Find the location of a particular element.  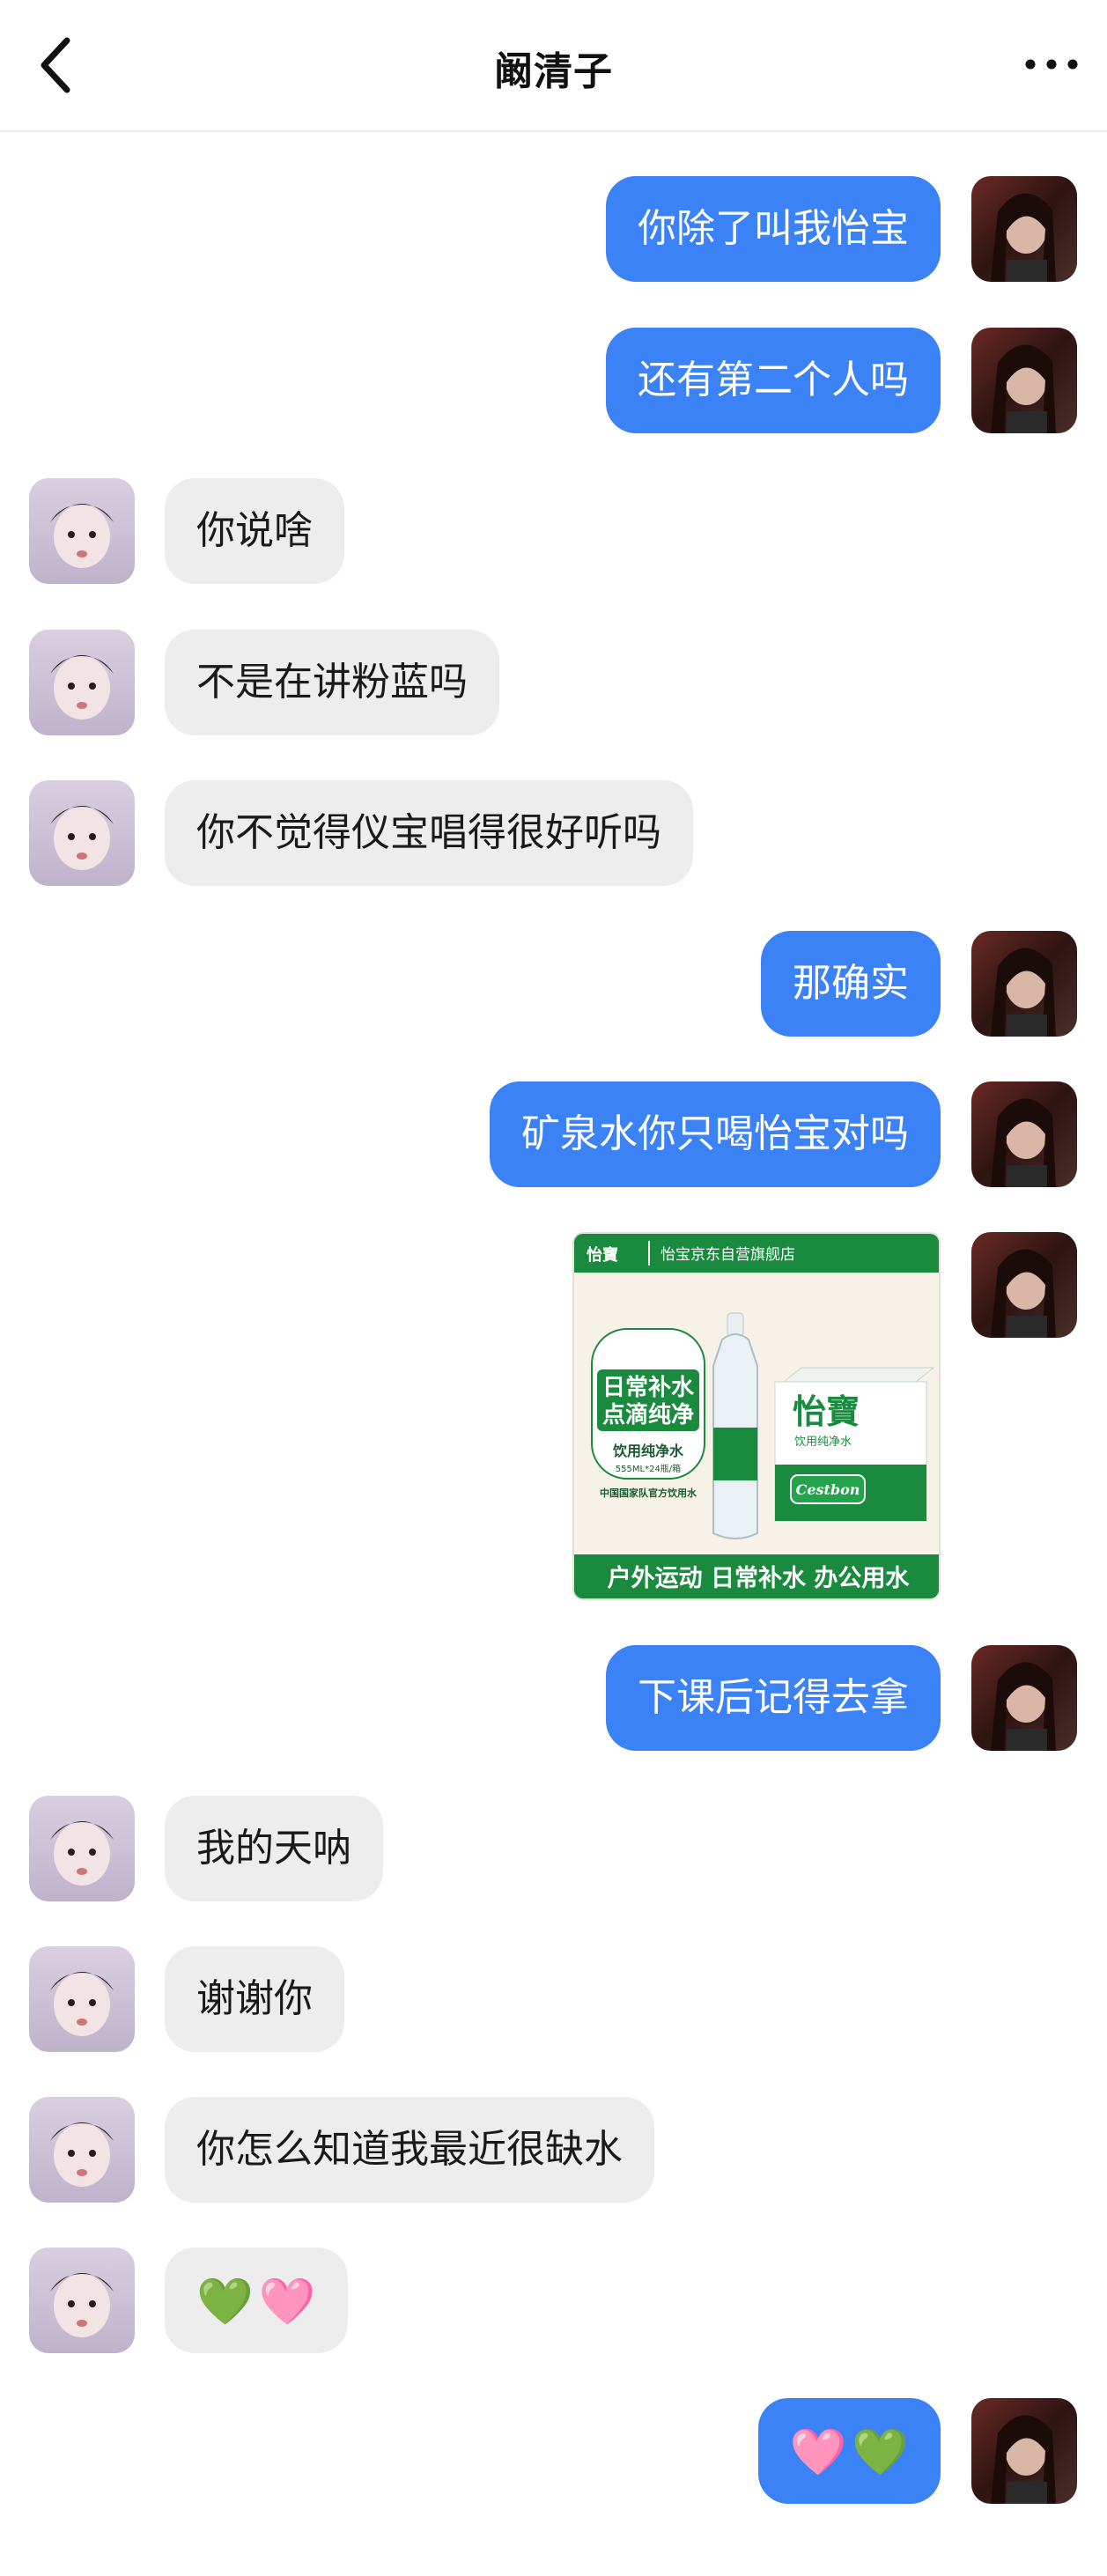

store-name: 怡宝京东自营旗舰店 is located at coordinates (728, 1255).